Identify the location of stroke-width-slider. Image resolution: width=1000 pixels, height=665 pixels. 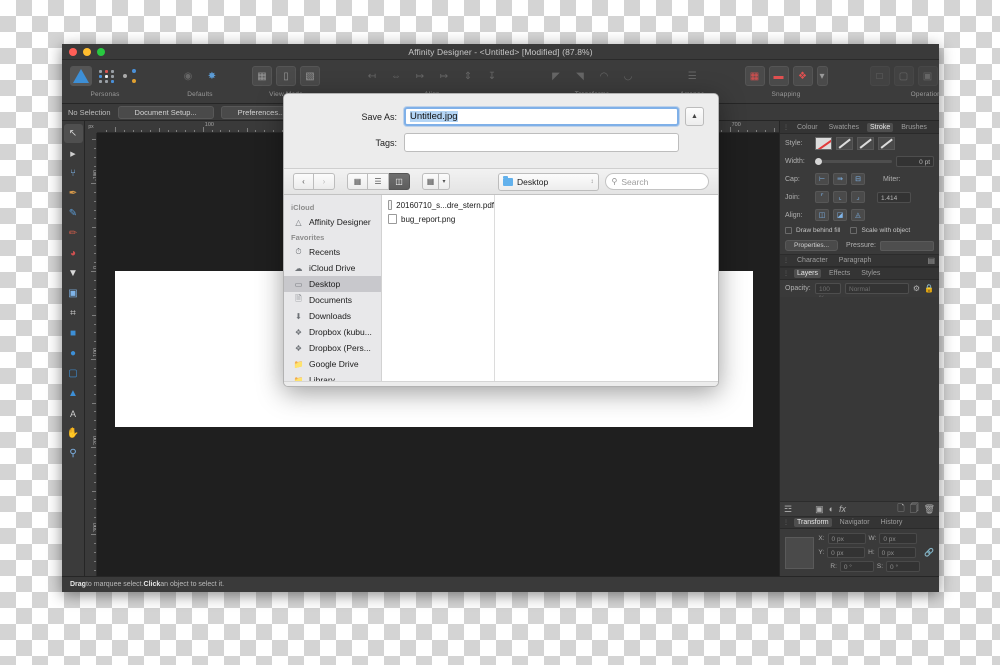
(853, 161).